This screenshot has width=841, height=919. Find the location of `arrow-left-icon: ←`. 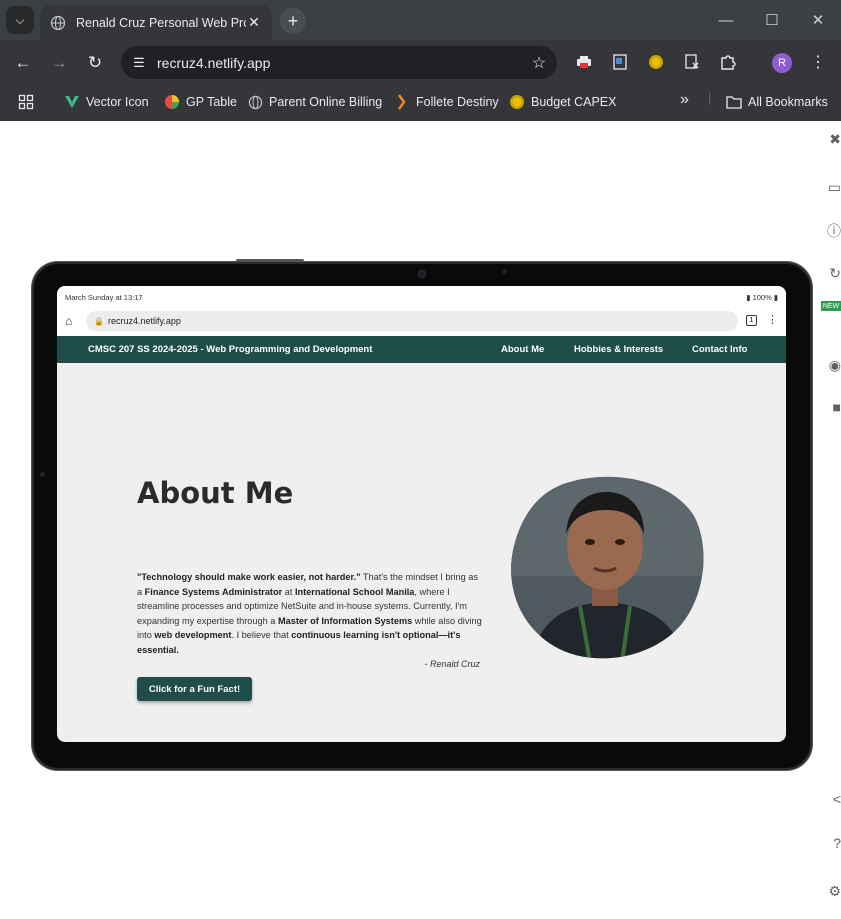

arrow-left-icon: ← is located at coordinates (23, 62).